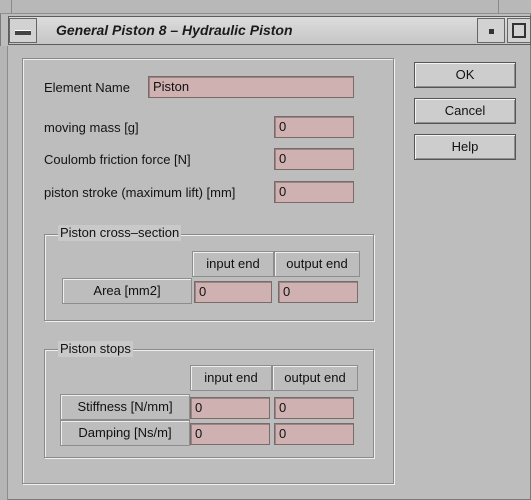  Describe the element at coordinates (120, 233) in the screenshot. I see `cross-section-title: Piston cross–section` at that location.